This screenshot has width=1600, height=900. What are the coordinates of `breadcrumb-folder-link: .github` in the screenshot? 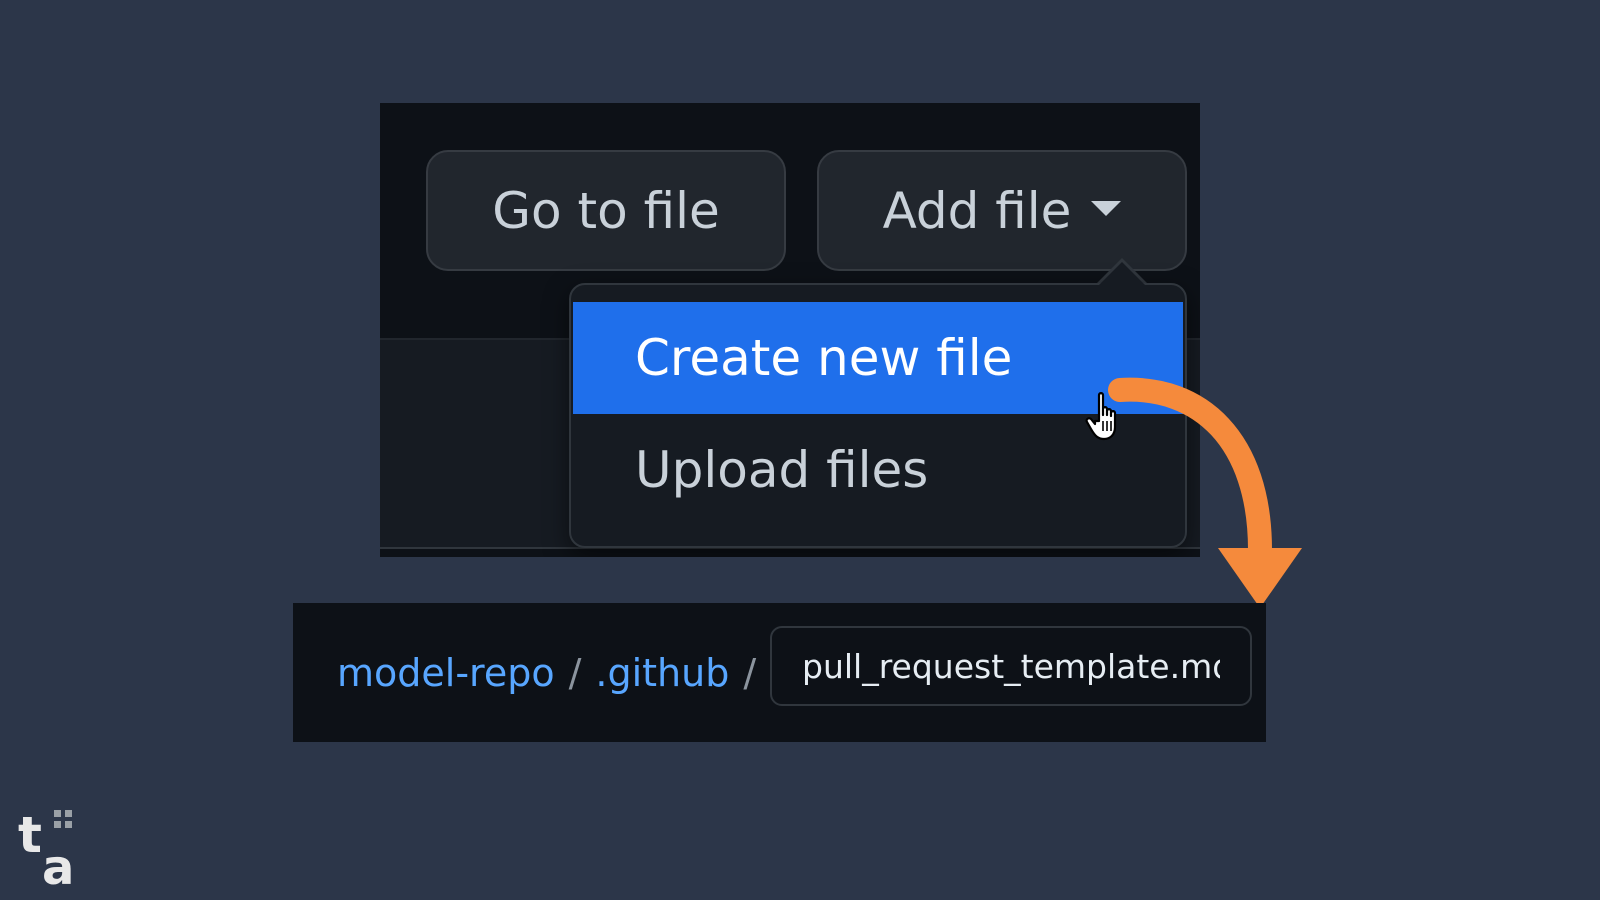 It's located at (662, 673).